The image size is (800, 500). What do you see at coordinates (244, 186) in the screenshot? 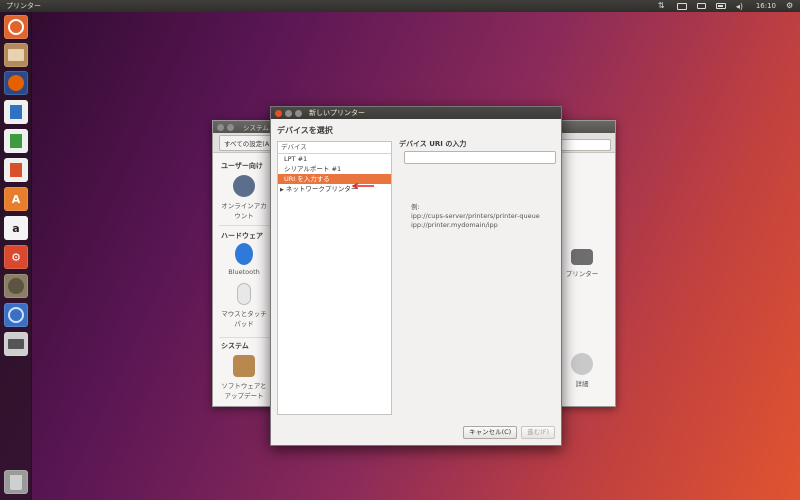
I see `online-accounts-icon` at bounding box center [244, 186].